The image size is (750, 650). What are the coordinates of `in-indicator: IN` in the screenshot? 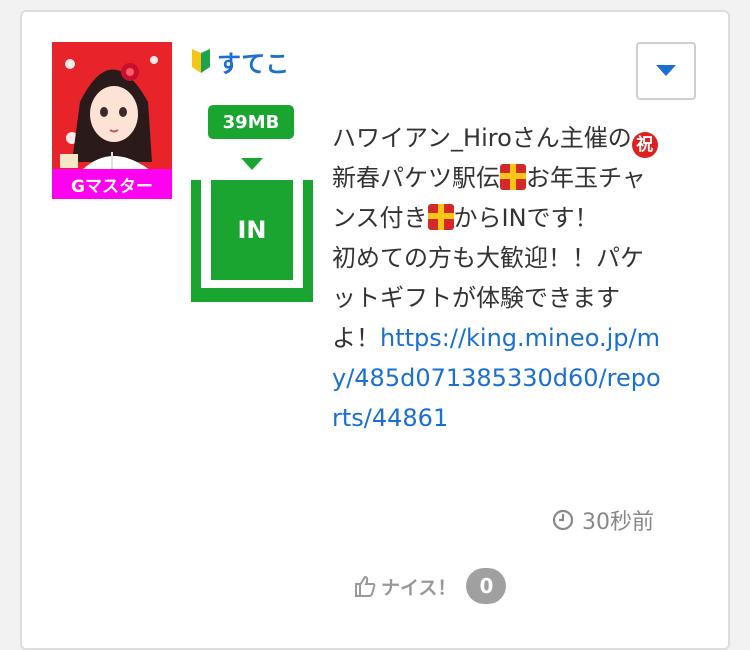 It's located at (252, 241).